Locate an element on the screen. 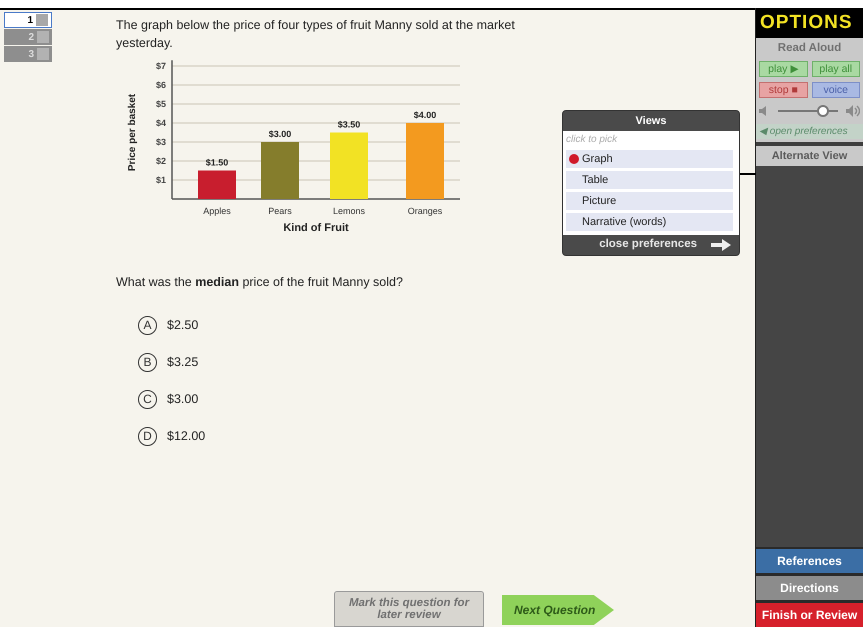 This screenshot has height=627, width=863. popup-title: Views is located at coordinates (651, 121).